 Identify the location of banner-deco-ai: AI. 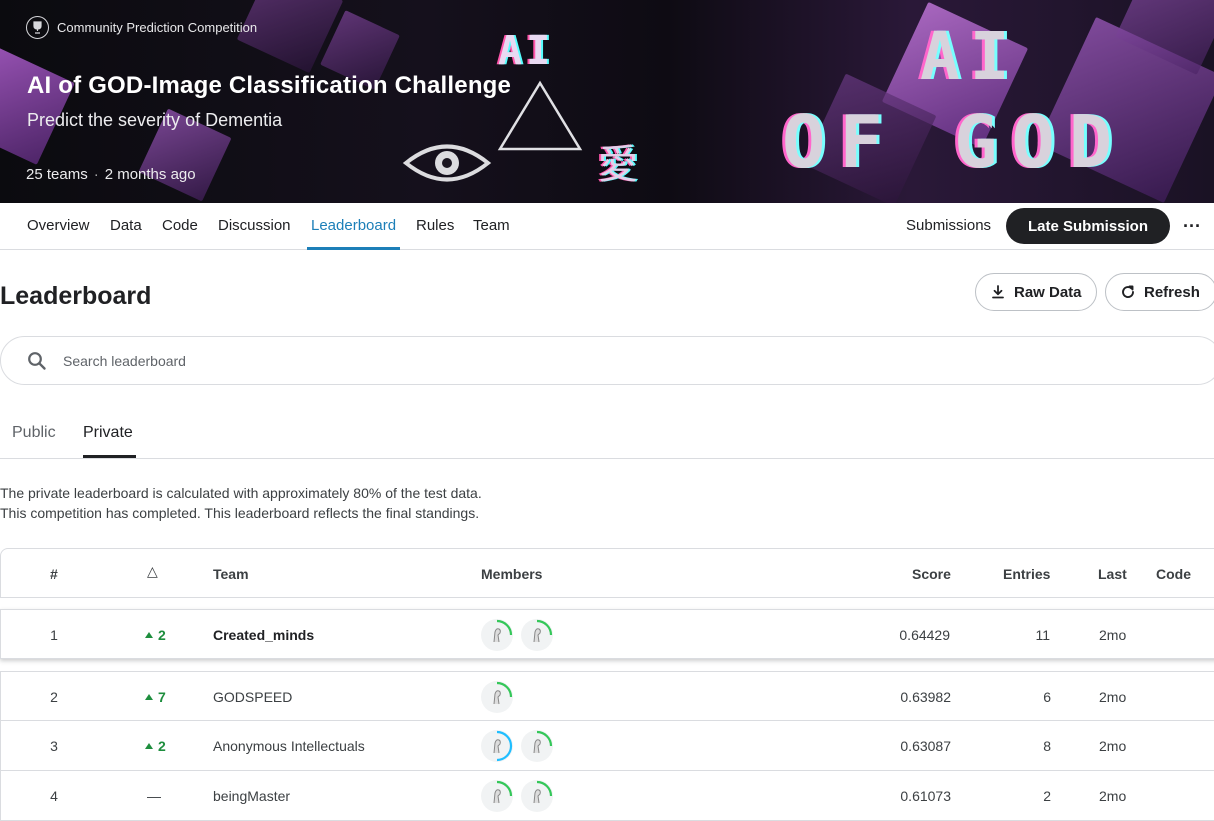
(526, 51).